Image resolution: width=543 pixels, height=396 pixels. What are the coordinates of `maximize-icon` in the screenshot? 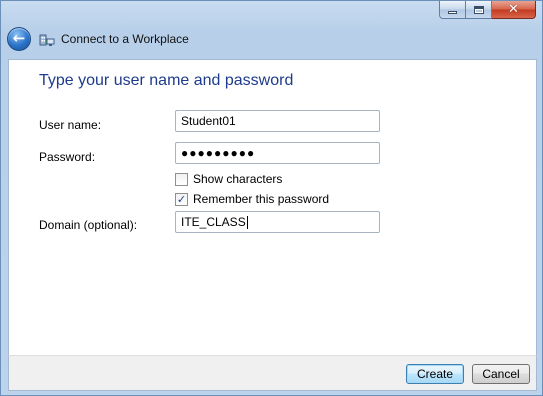 It's located at (478, 9).